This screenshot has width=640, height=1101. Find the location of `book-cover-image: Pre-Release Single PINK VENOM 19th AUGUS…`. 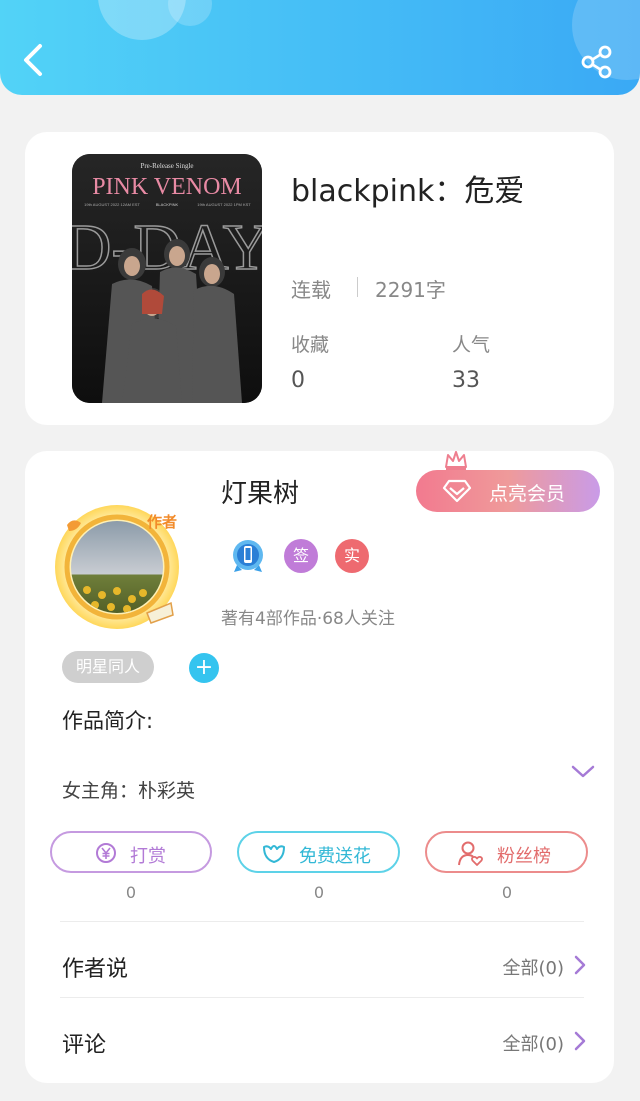

book-cover-image: Pre-Release Single PINK VENOM 19th AUGUS… is located at coordinates (167, 278).